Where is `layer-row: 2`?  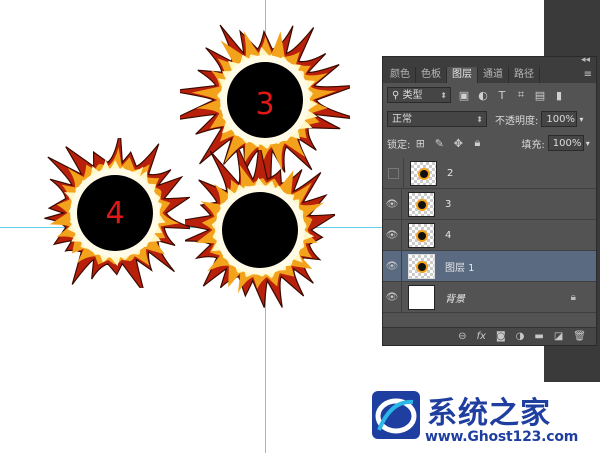
layer-row: 2 is located at coordinates (489, 173).